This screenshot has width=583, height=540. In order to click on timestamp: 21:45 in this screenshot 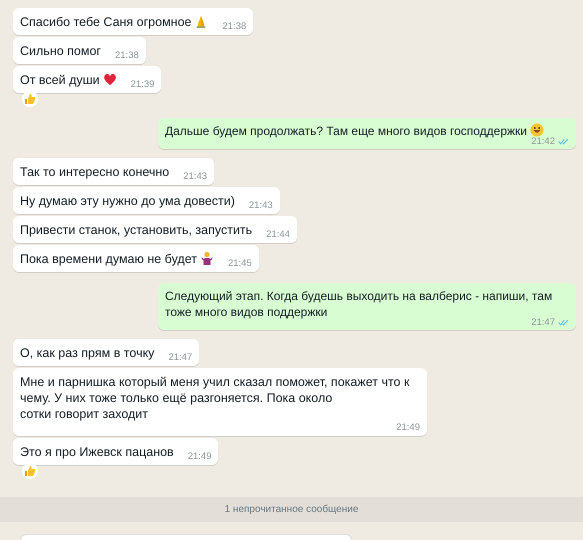, I will do `click(240, 263)`.